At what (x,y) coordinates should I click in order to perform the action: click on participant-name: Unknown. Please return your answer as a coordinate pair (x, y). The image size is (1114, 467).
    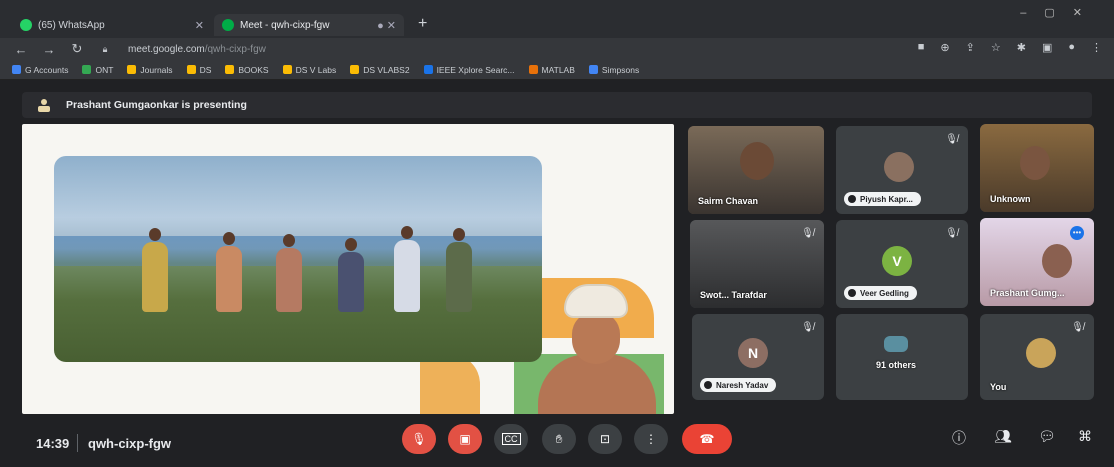
    Looking at the image, I should click on (1010, 199).